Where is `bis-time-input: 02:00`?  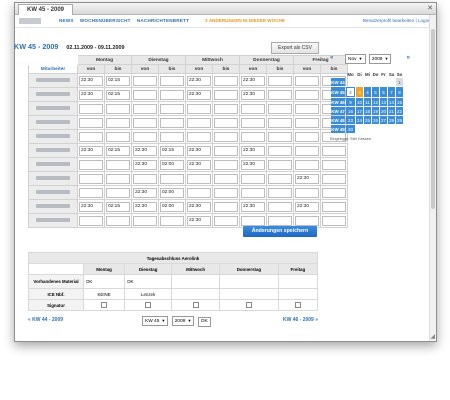
bis-time-input: 02:00 is located at coordinates (172, 206).